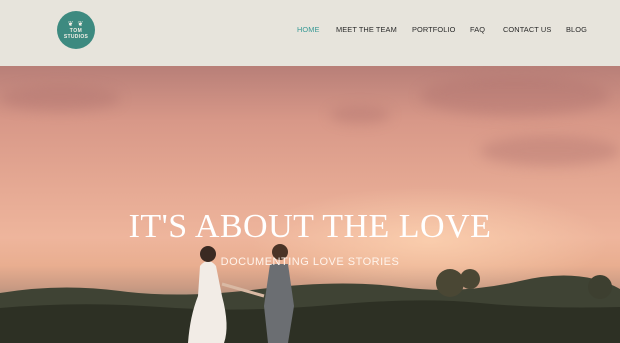  What do you see at coordinates (576, 29) in the screenshot?
I see `nav-blog: BLOG` at bounding box center [576, 29].